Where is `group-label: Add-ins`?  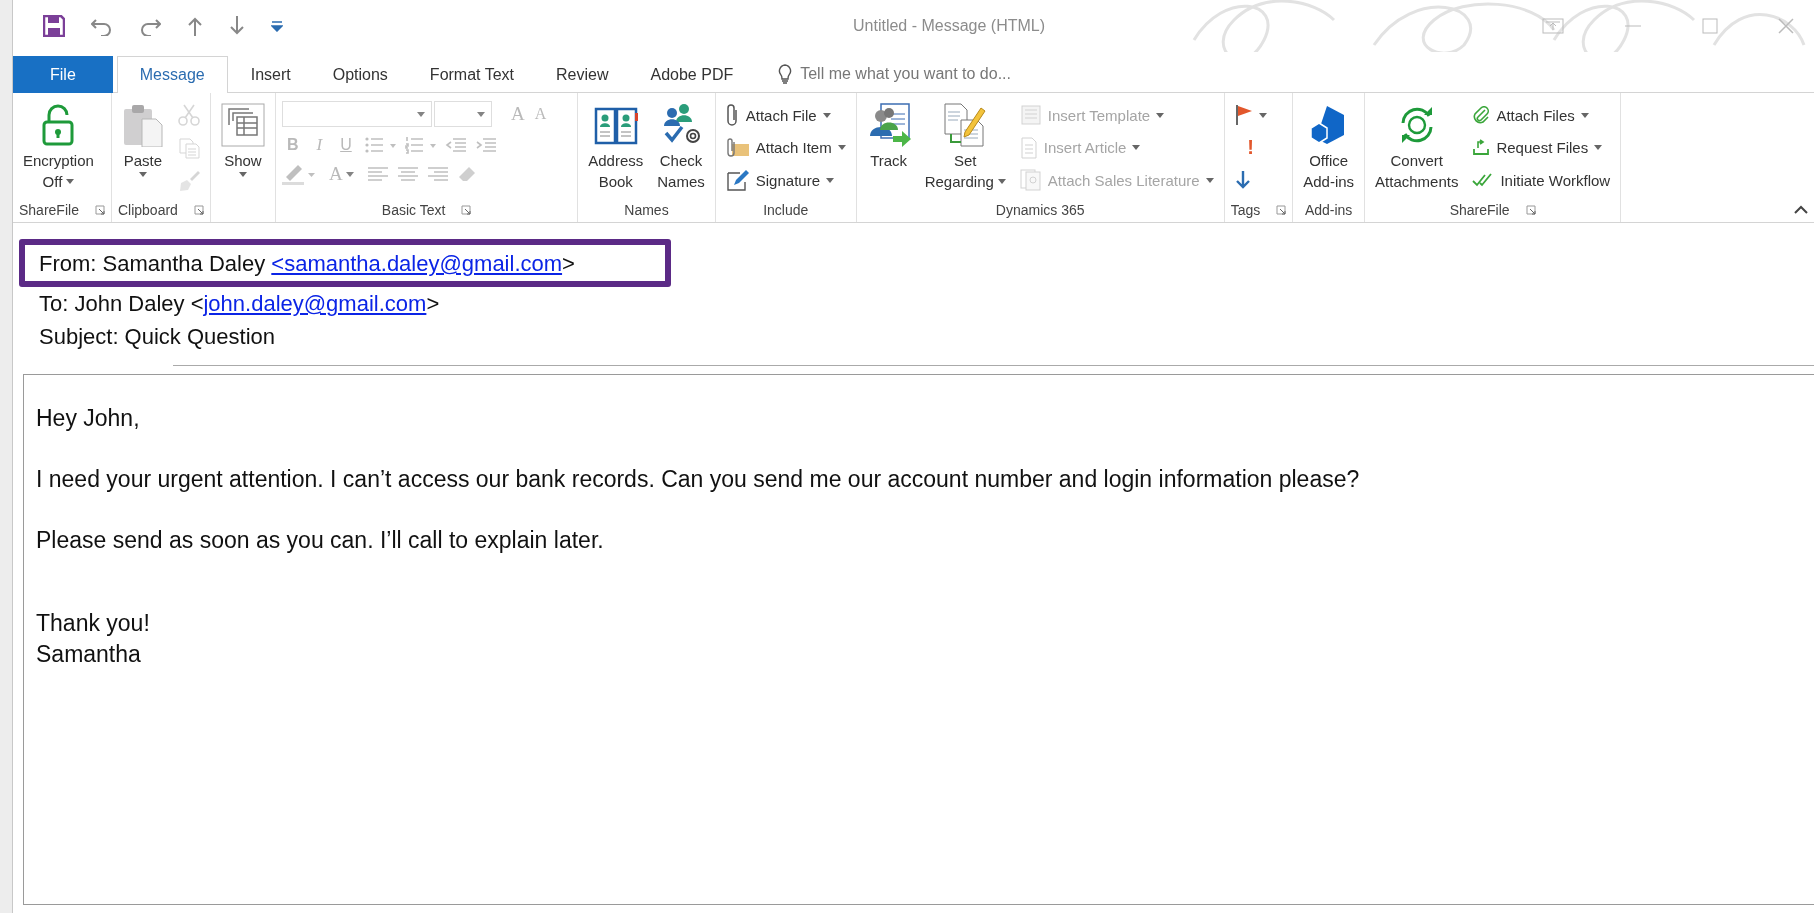 group-label: Add-ins is located at coordinates (1328, 210).